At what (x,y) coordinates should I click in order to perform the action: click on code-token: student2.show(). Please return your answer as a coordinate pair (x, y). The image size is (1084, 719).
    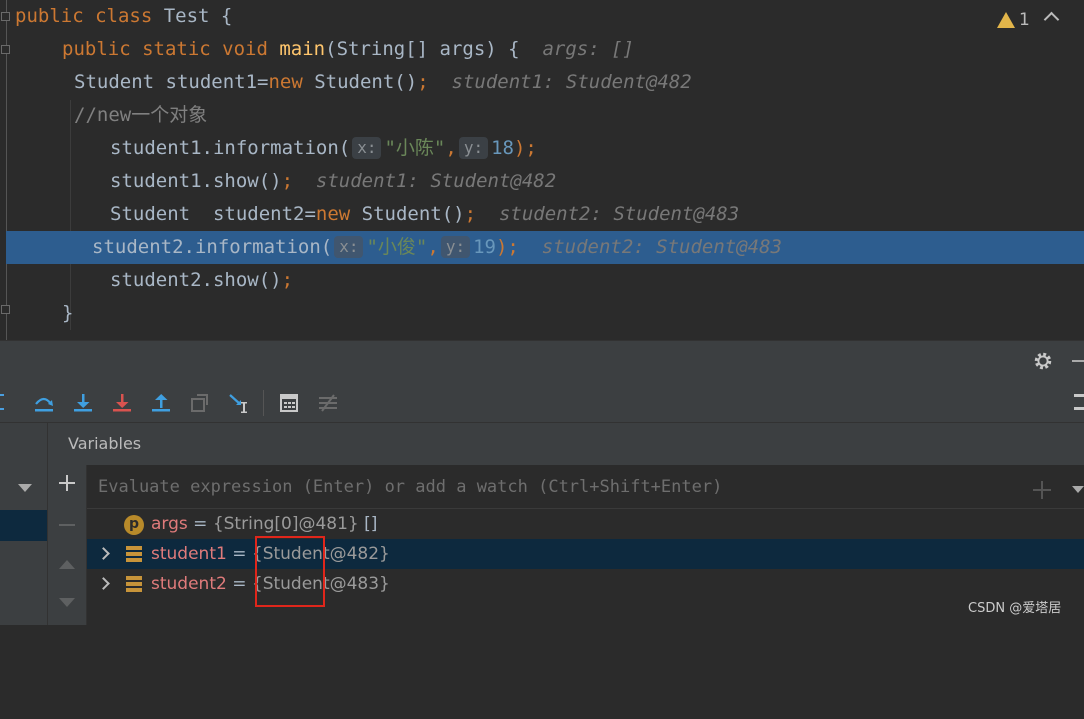
    Looking at the image, I should click on (196, 280).